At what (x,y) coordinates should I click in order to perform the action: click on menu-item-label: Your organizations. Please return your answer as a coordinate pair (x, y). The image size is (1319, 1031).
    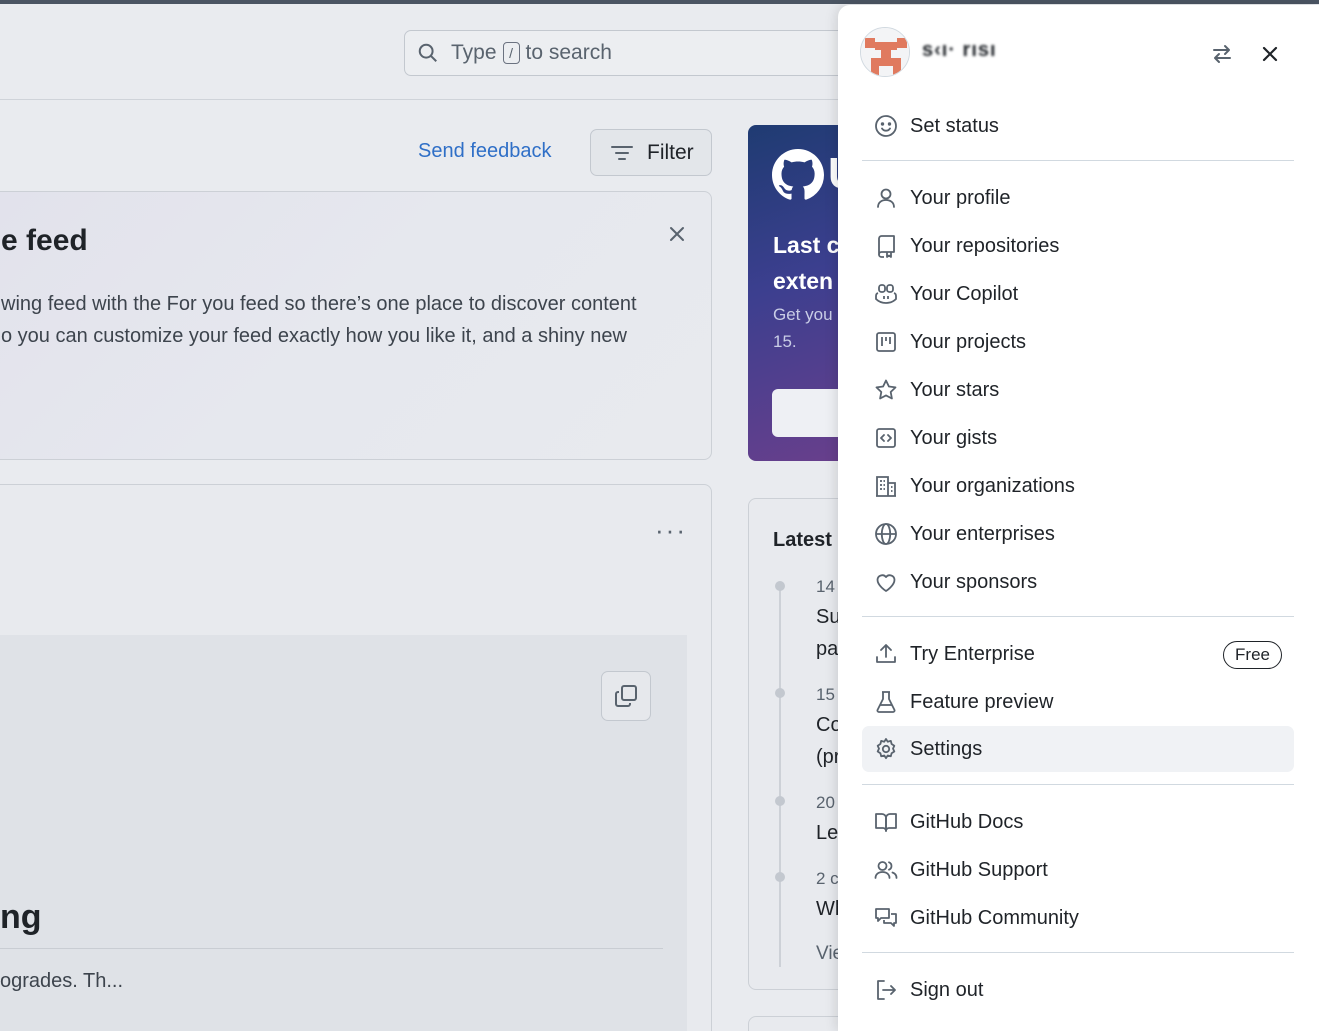
    Looking at the image, I should click on (992, 485).